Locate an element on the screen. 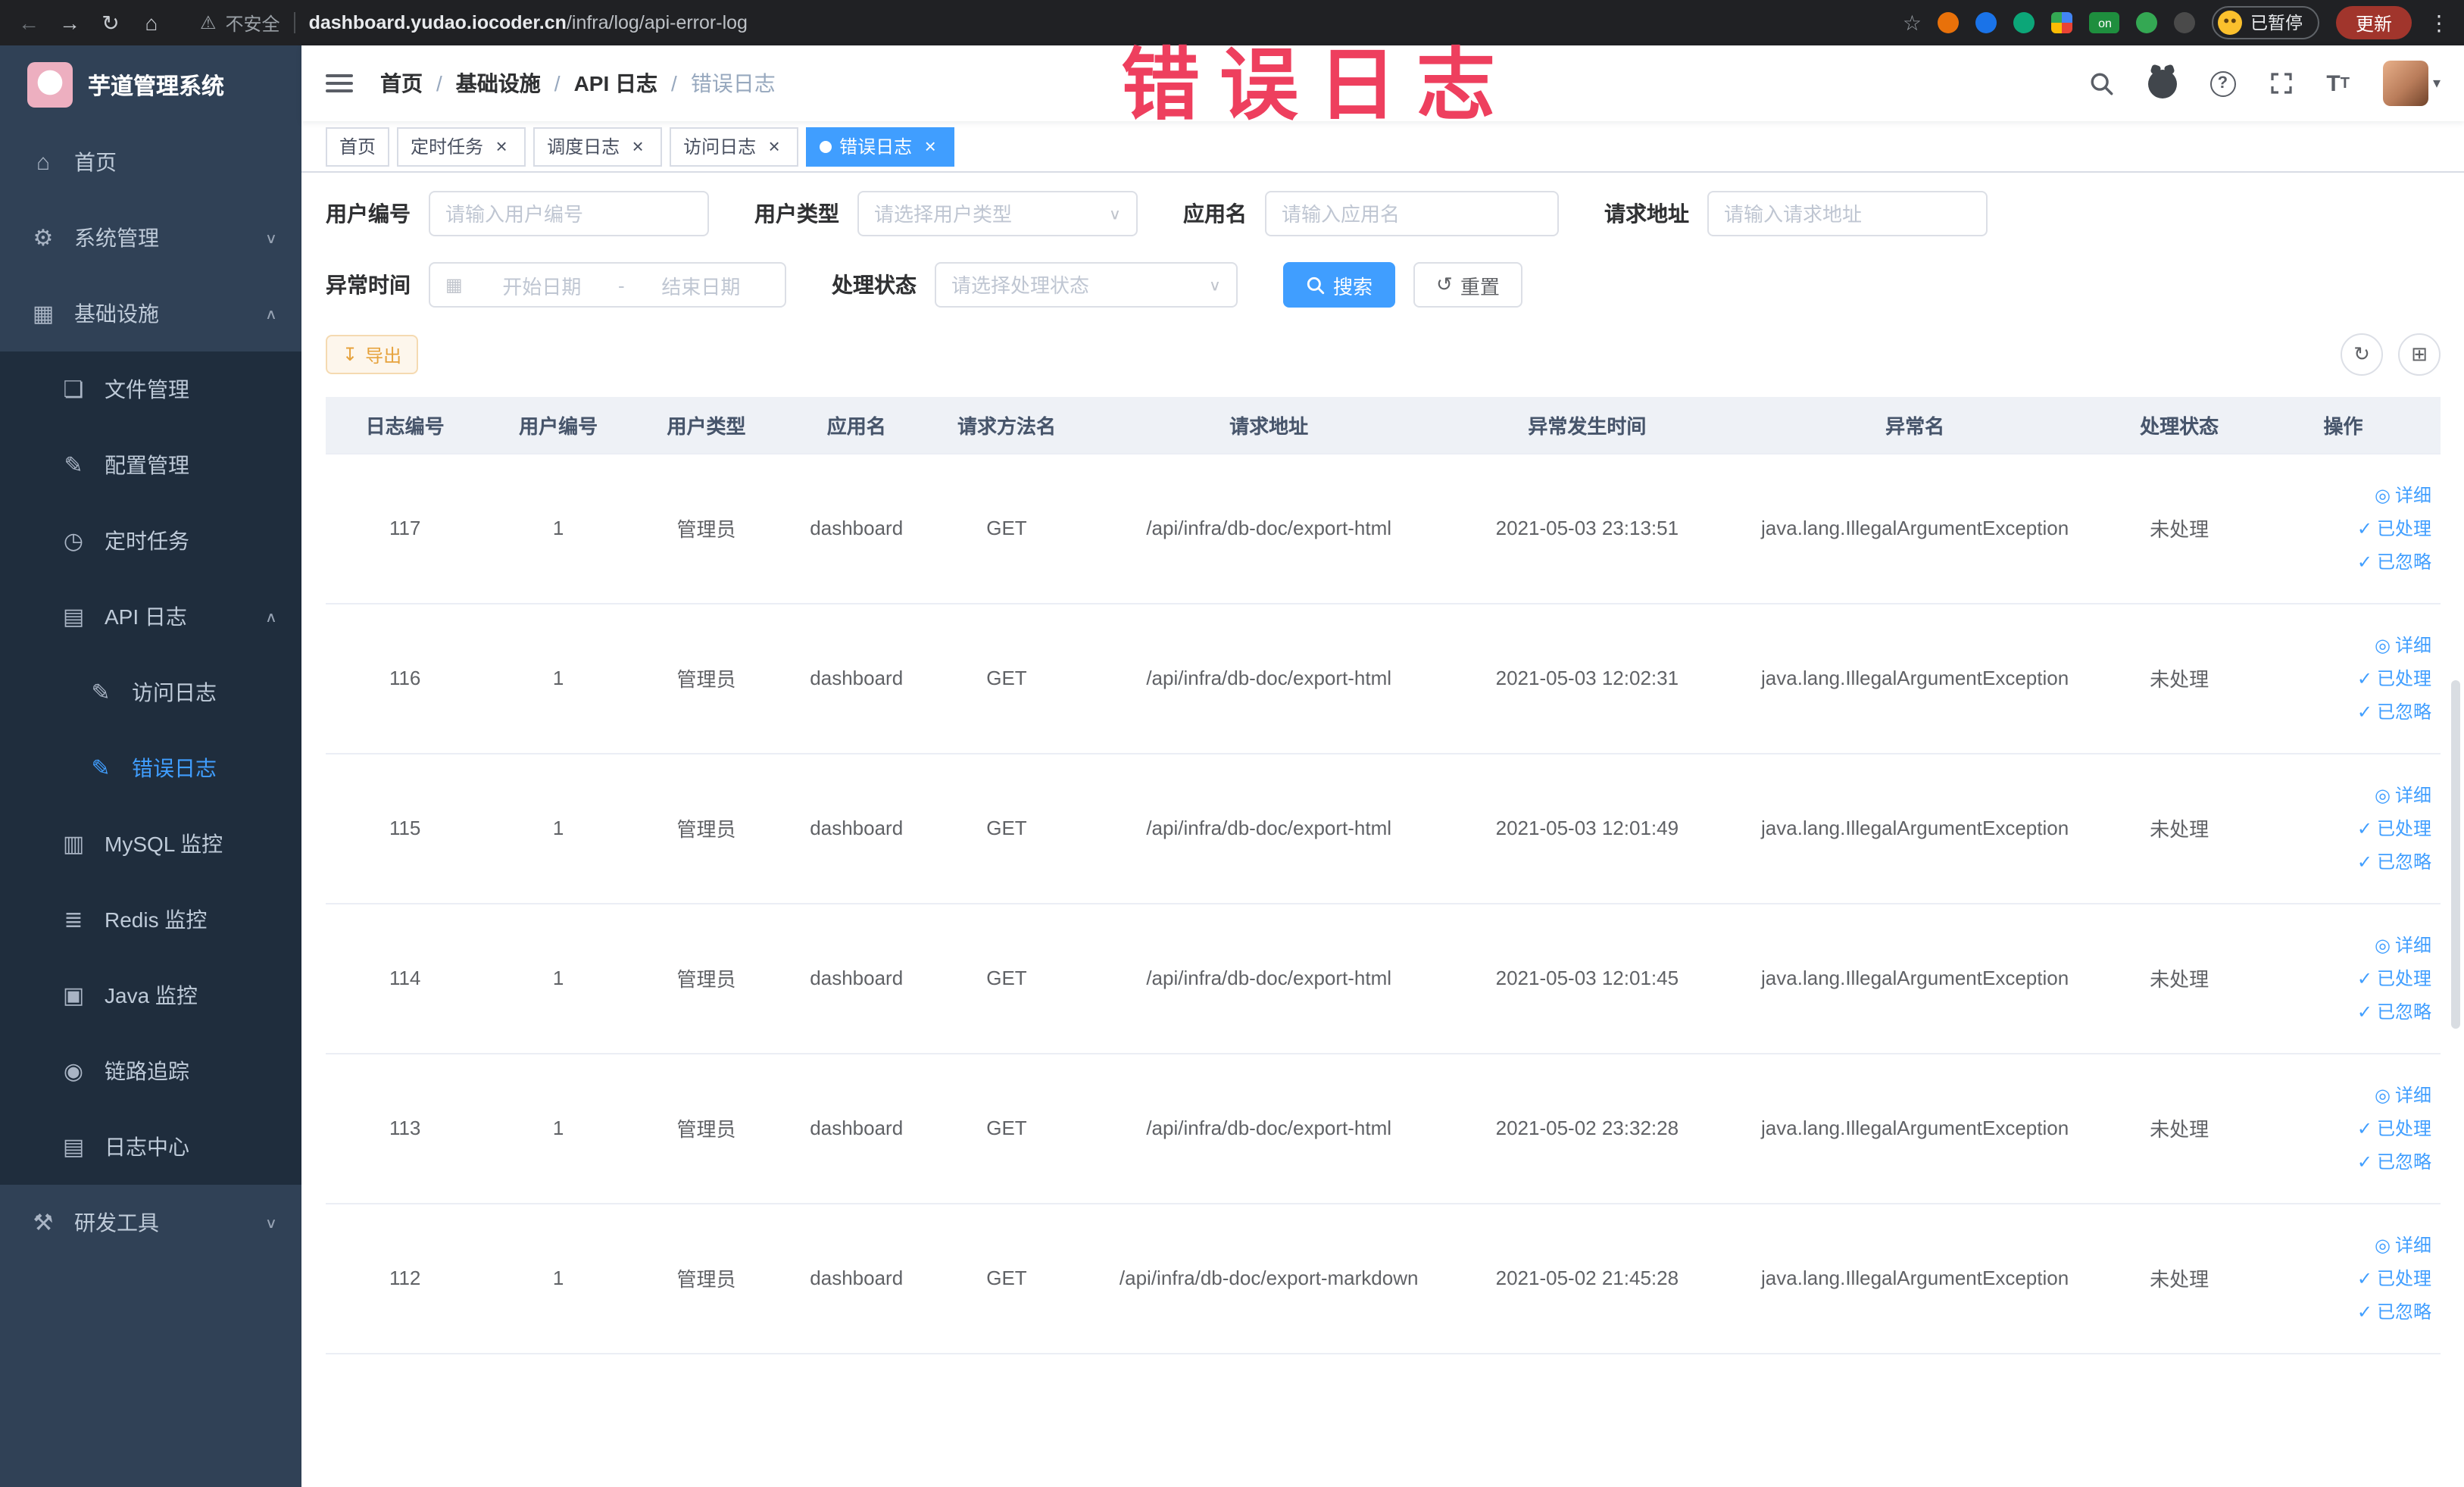 The image size is (2464, 1487). reset-button: ↺ 重置 is located at coordinates (1467, 285).